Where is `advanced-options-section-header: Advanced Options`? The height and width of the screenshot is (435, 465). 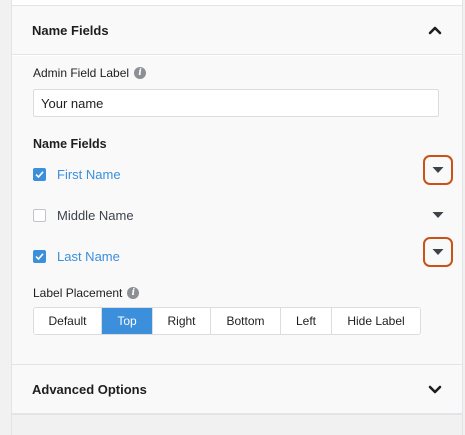
advanced-options-section-header: Advanced Options is located at coordinates (237, 389).